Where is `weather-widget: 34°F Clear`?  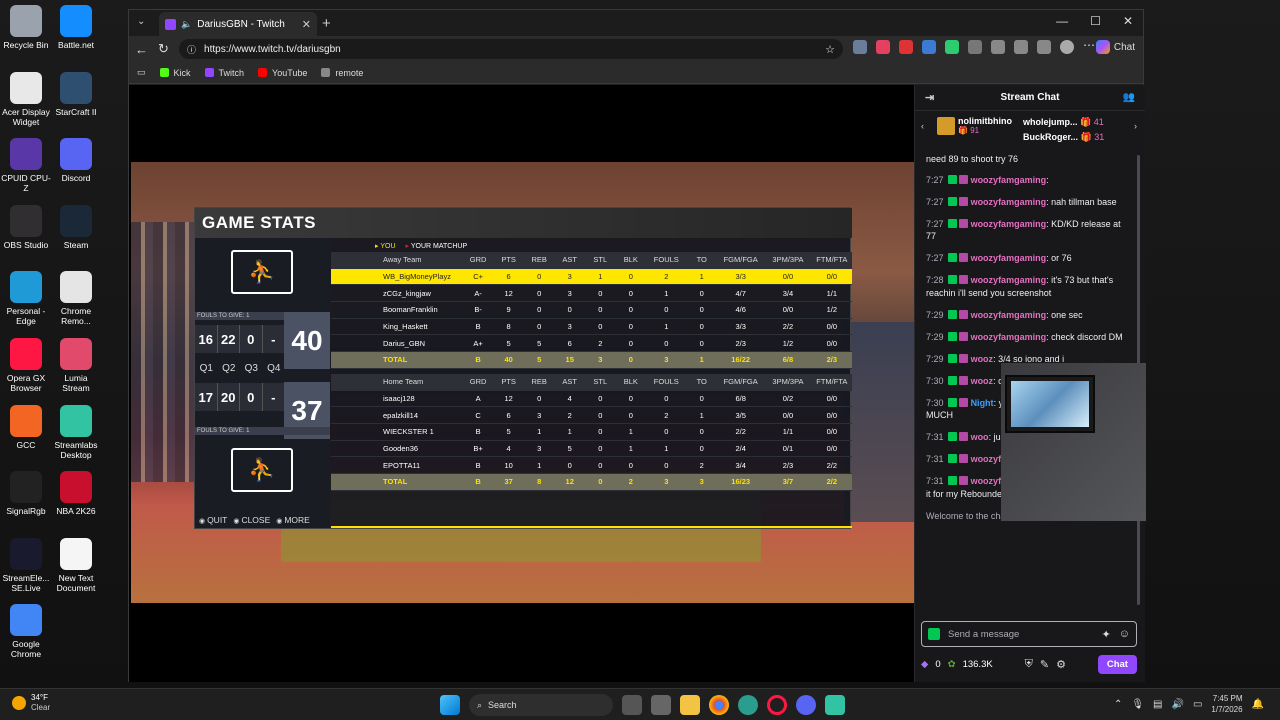 weather-widget: 34°F Clear is located at coordinates (31, 703).